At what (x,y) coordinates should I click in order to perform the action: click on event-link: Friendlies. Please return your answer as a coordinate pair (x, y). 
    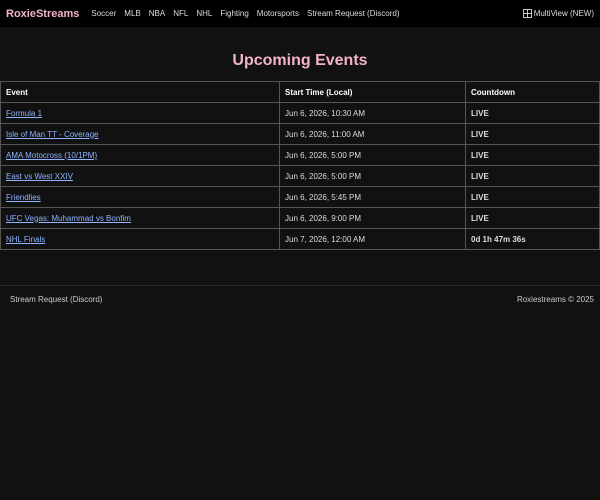
    Looking at the image, I should click on (23, 197).